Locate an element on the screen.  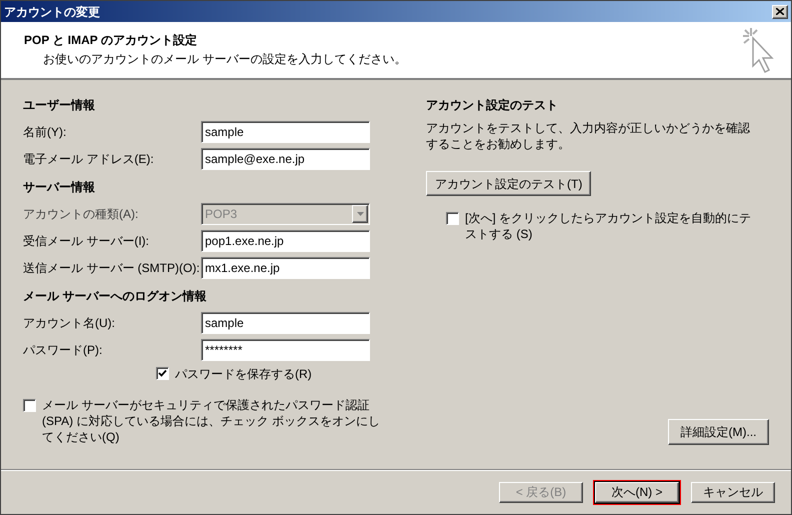
field-label: アカウント名(U): is located at coordinates (69, 323).